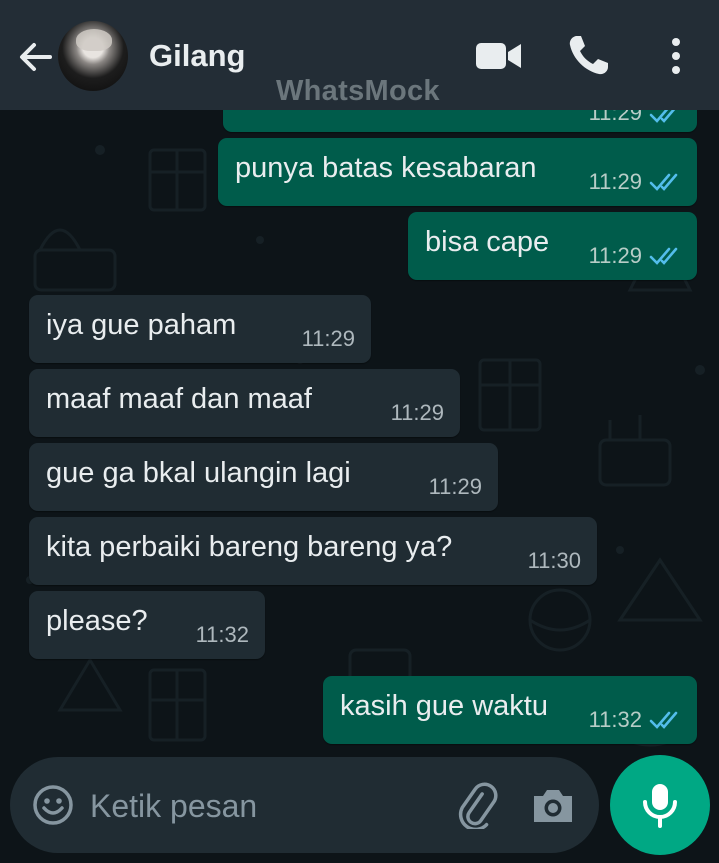 The image size is (719, 863). Describe the element at coordinates (249, 547) in the screenshot. I see `message-text: kita perbaiki bareng bareng ya?` at that location.